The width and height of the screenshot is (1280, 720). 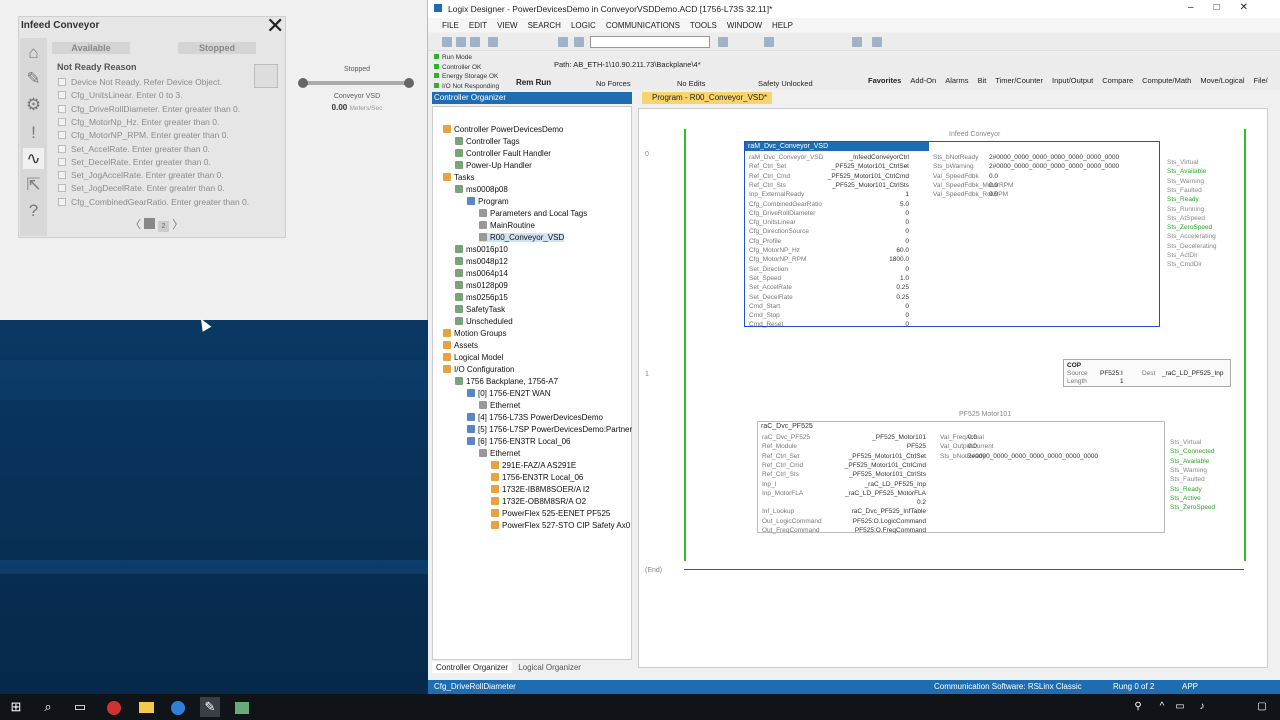 What do you see at coordinates (522, 237) in the screenshot?
I see `tree-item: R00_Conveyor_VSD` at bounding box center [522, 237].